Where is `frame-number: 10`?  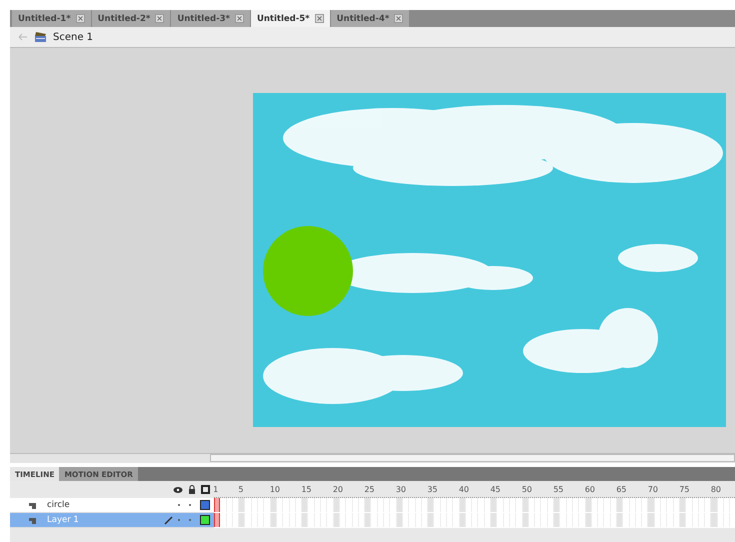
frame-number: 10 is located at coordinates (275, 489).